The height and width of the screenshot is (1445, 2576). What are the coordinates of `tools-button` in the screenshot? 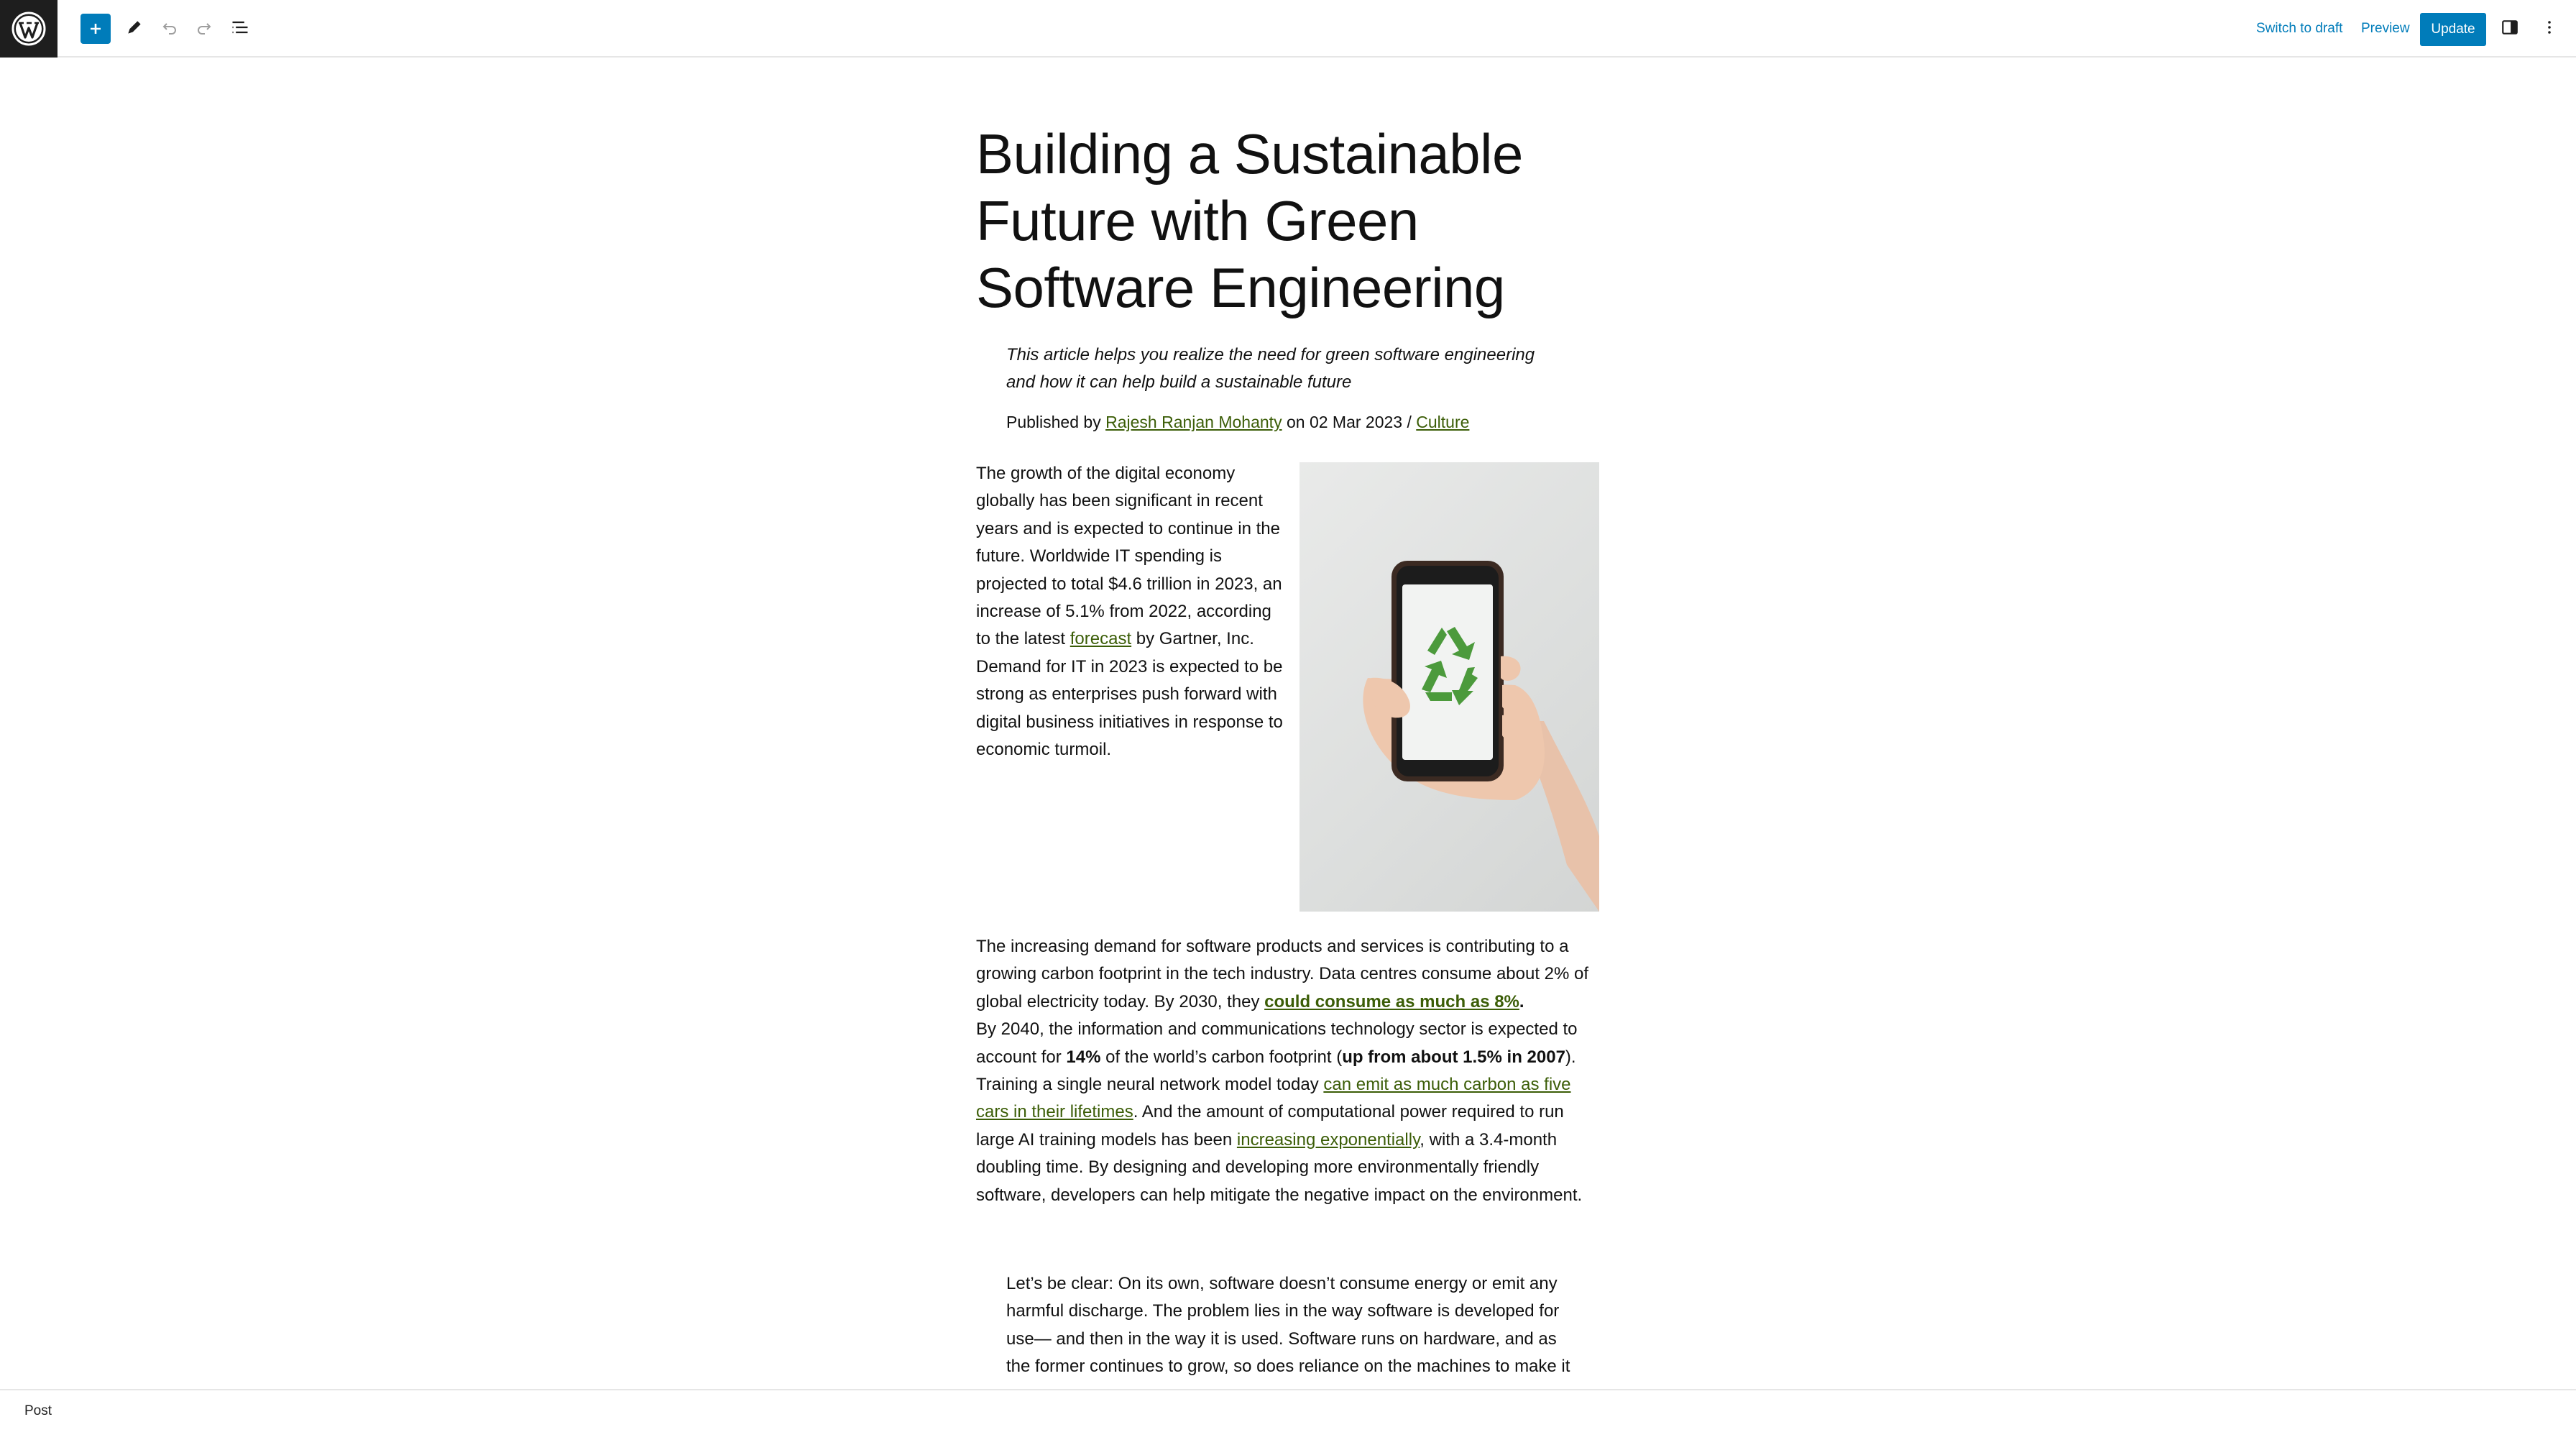 It's located at (134, 27).